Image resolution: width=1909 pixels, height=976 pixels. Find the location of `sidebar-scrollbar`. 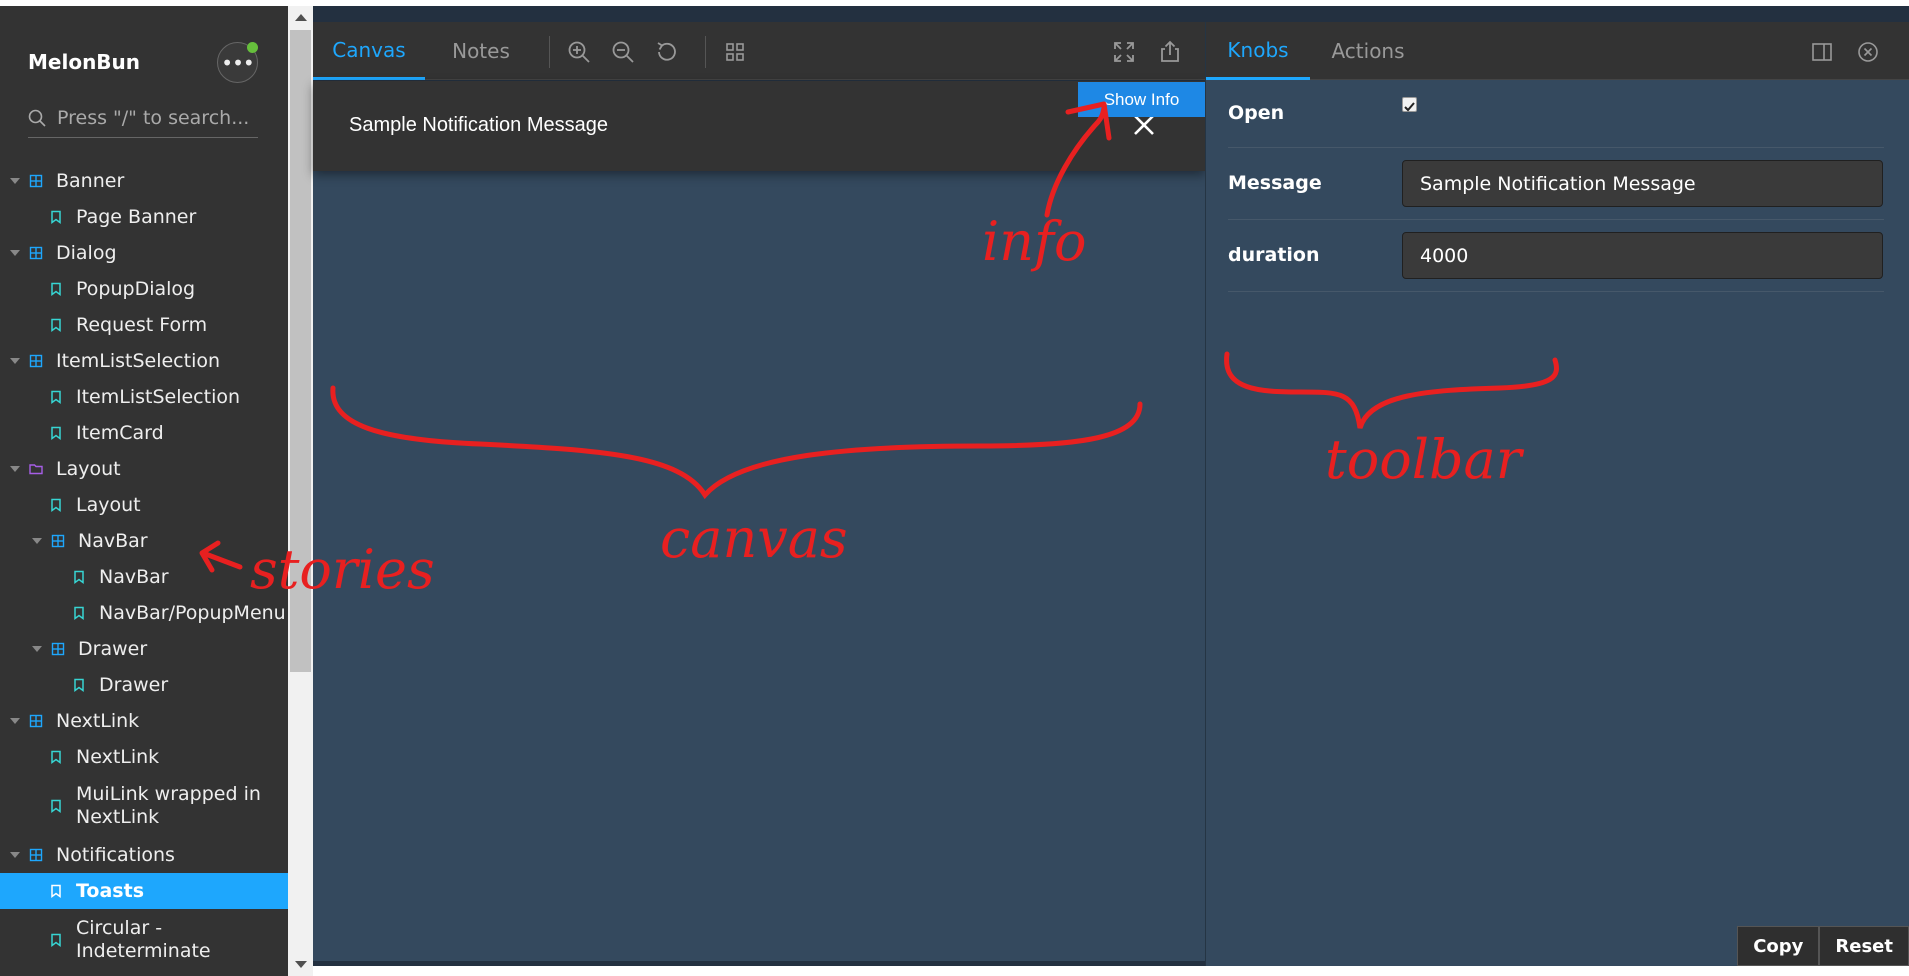

sidebar-scrollbar is located at coordinates (300, 491).